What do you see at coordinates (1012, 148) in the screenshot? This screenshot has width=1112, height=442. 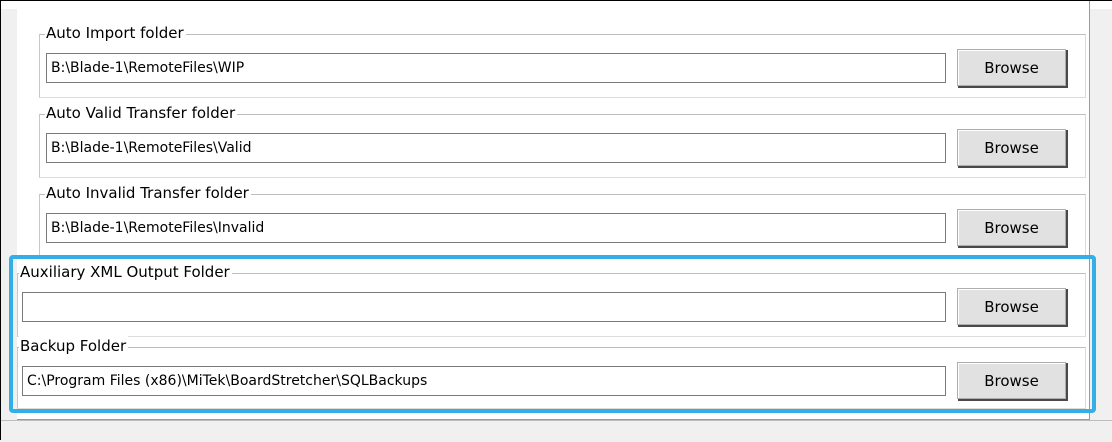 I see `auto-valid-transfer-browse-button: Browse` at bounding box center [1012, 148].